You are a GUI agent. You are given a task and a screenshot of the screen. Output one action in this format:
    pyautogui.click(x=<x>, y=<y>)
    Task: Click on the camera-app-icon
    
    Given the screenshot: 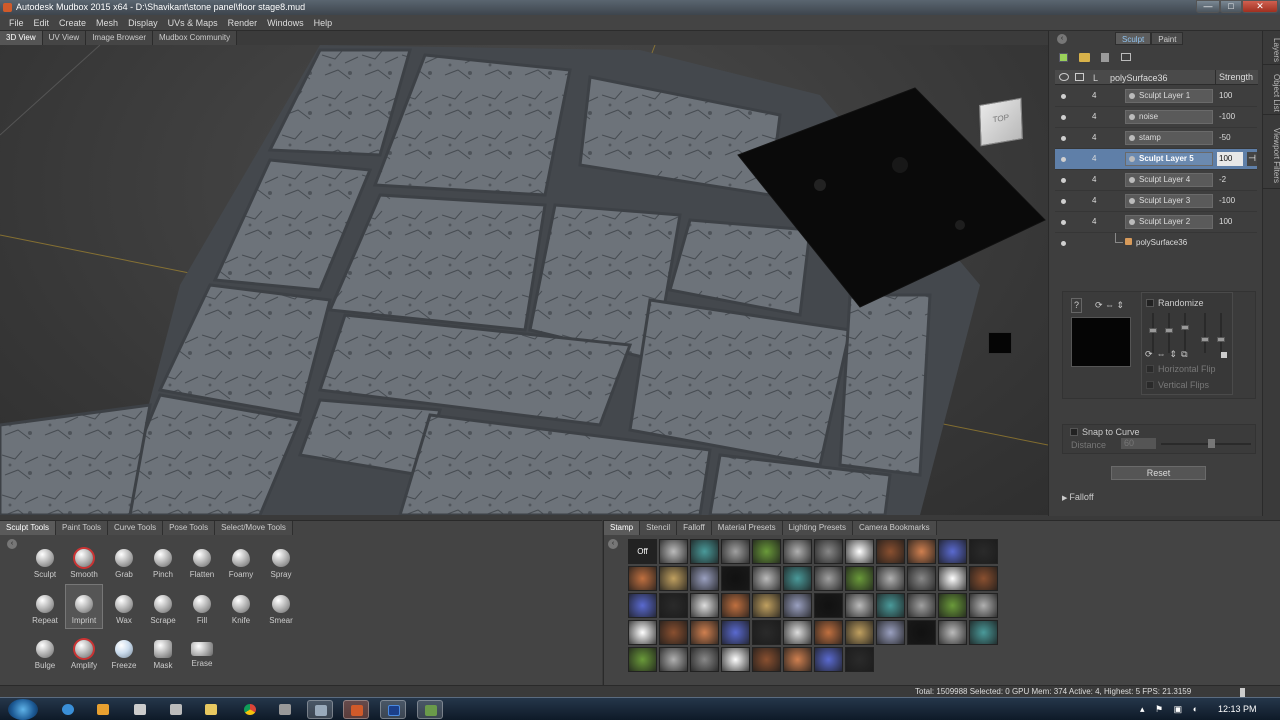 What is the action you would take?
    pyautogui.click(x=140, y=709)
    